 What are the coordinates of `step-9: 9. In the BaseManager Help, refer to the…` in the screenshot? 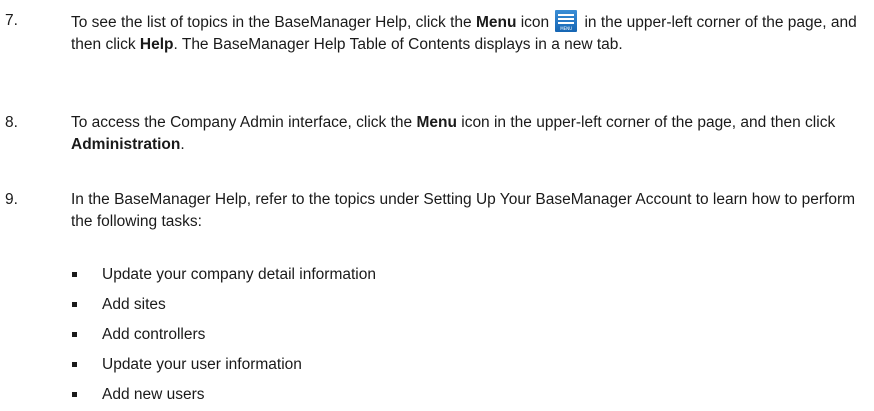 It's located at (437, 212).